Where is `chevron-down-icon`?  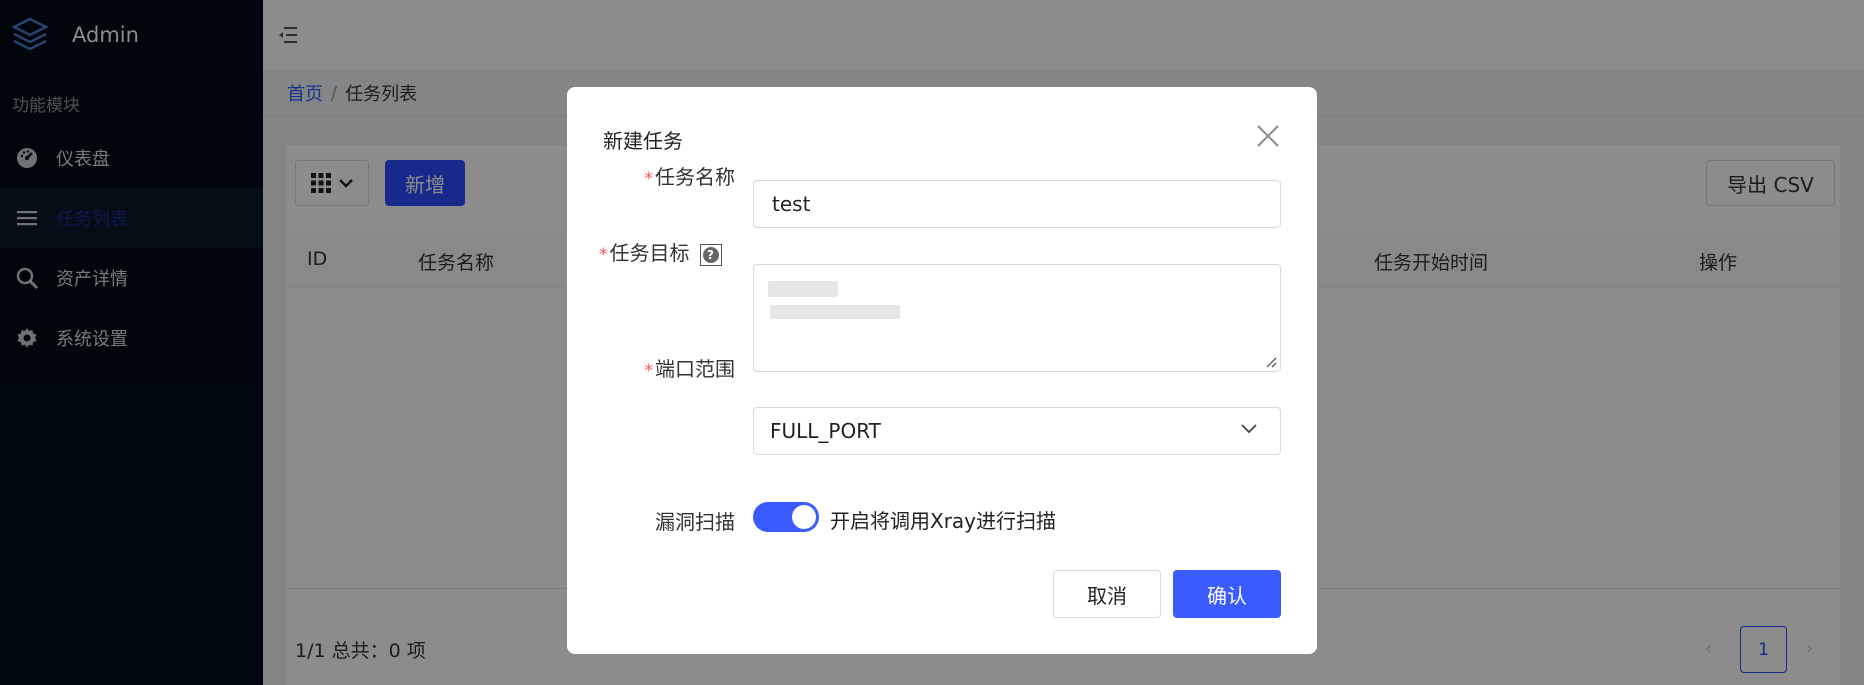 chevron-down-icon is located at coordinates (1249, 429).